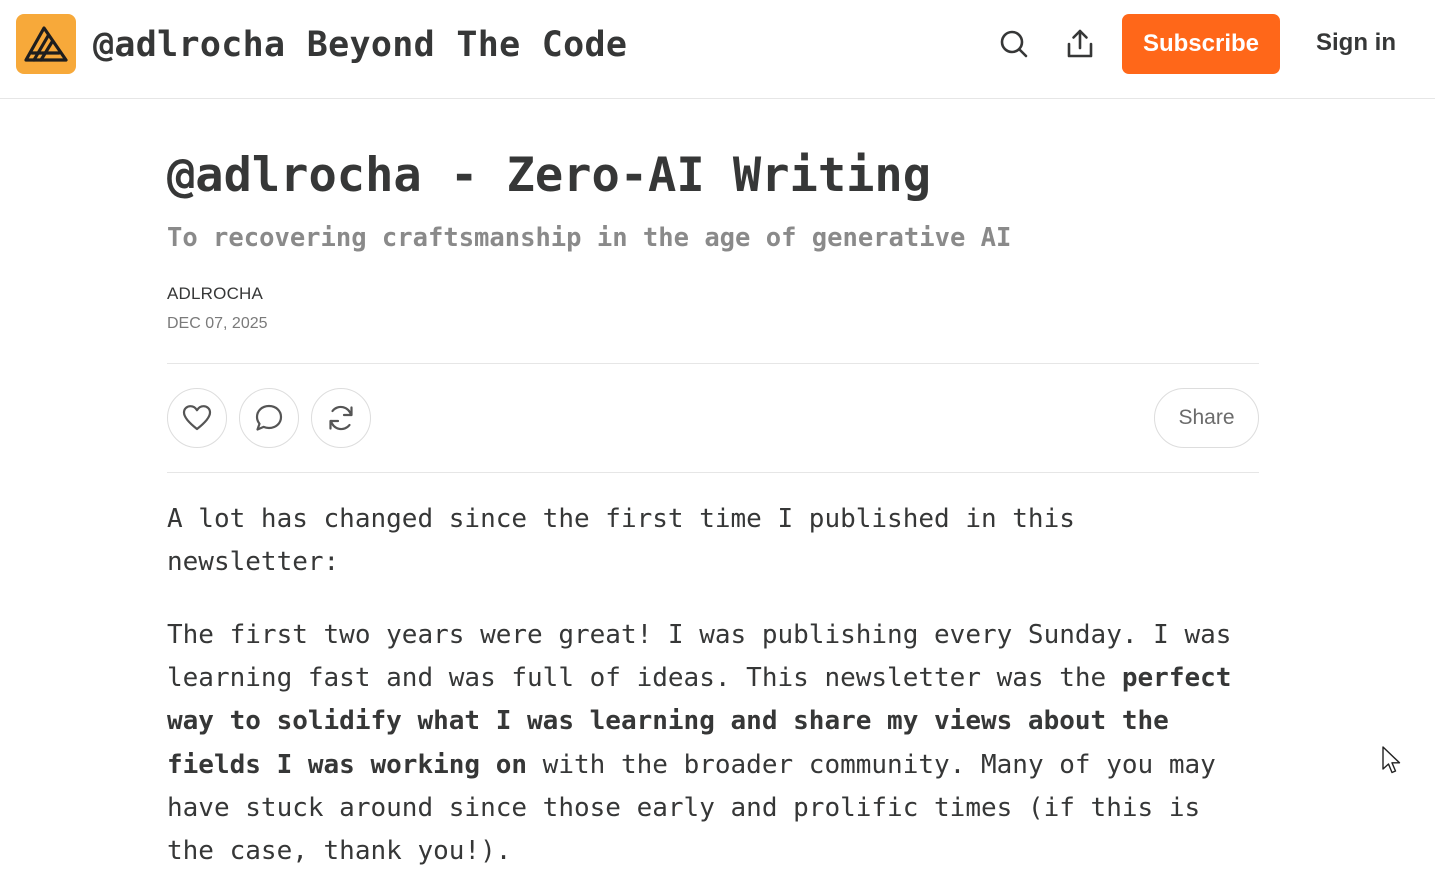 The height and width of the screenshot is (874, 1435). I want to click on comment-icon, so click(269, 418).